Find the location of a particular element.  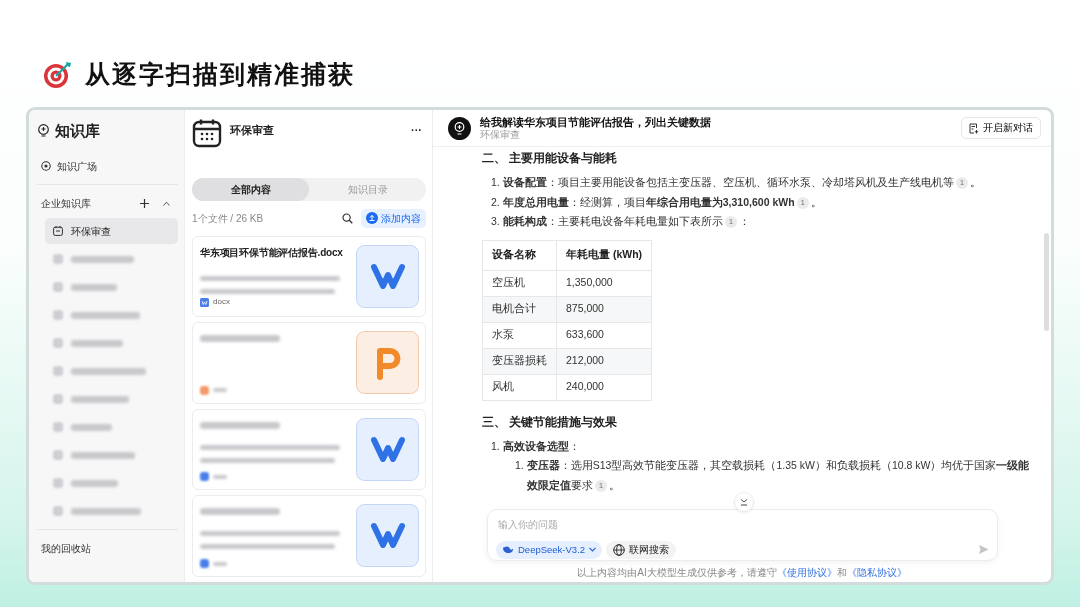

chevron-up-icon is located at coordinates (166, 203).